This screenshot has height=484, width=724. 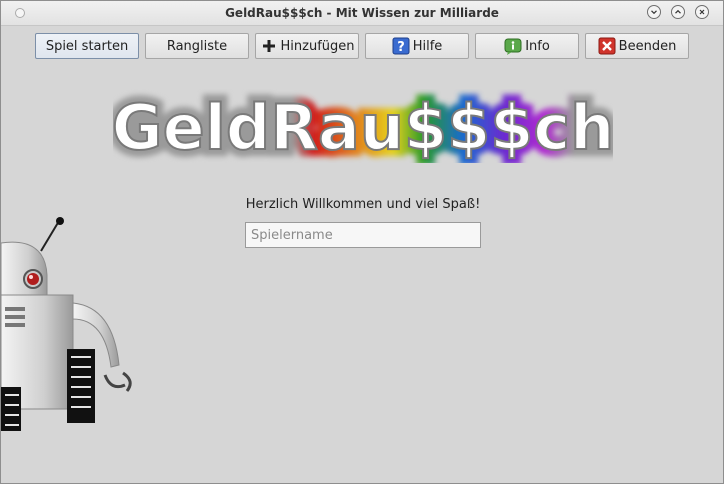 I want to click on add-button: Hinzufügen, so click(x=307, y=46).